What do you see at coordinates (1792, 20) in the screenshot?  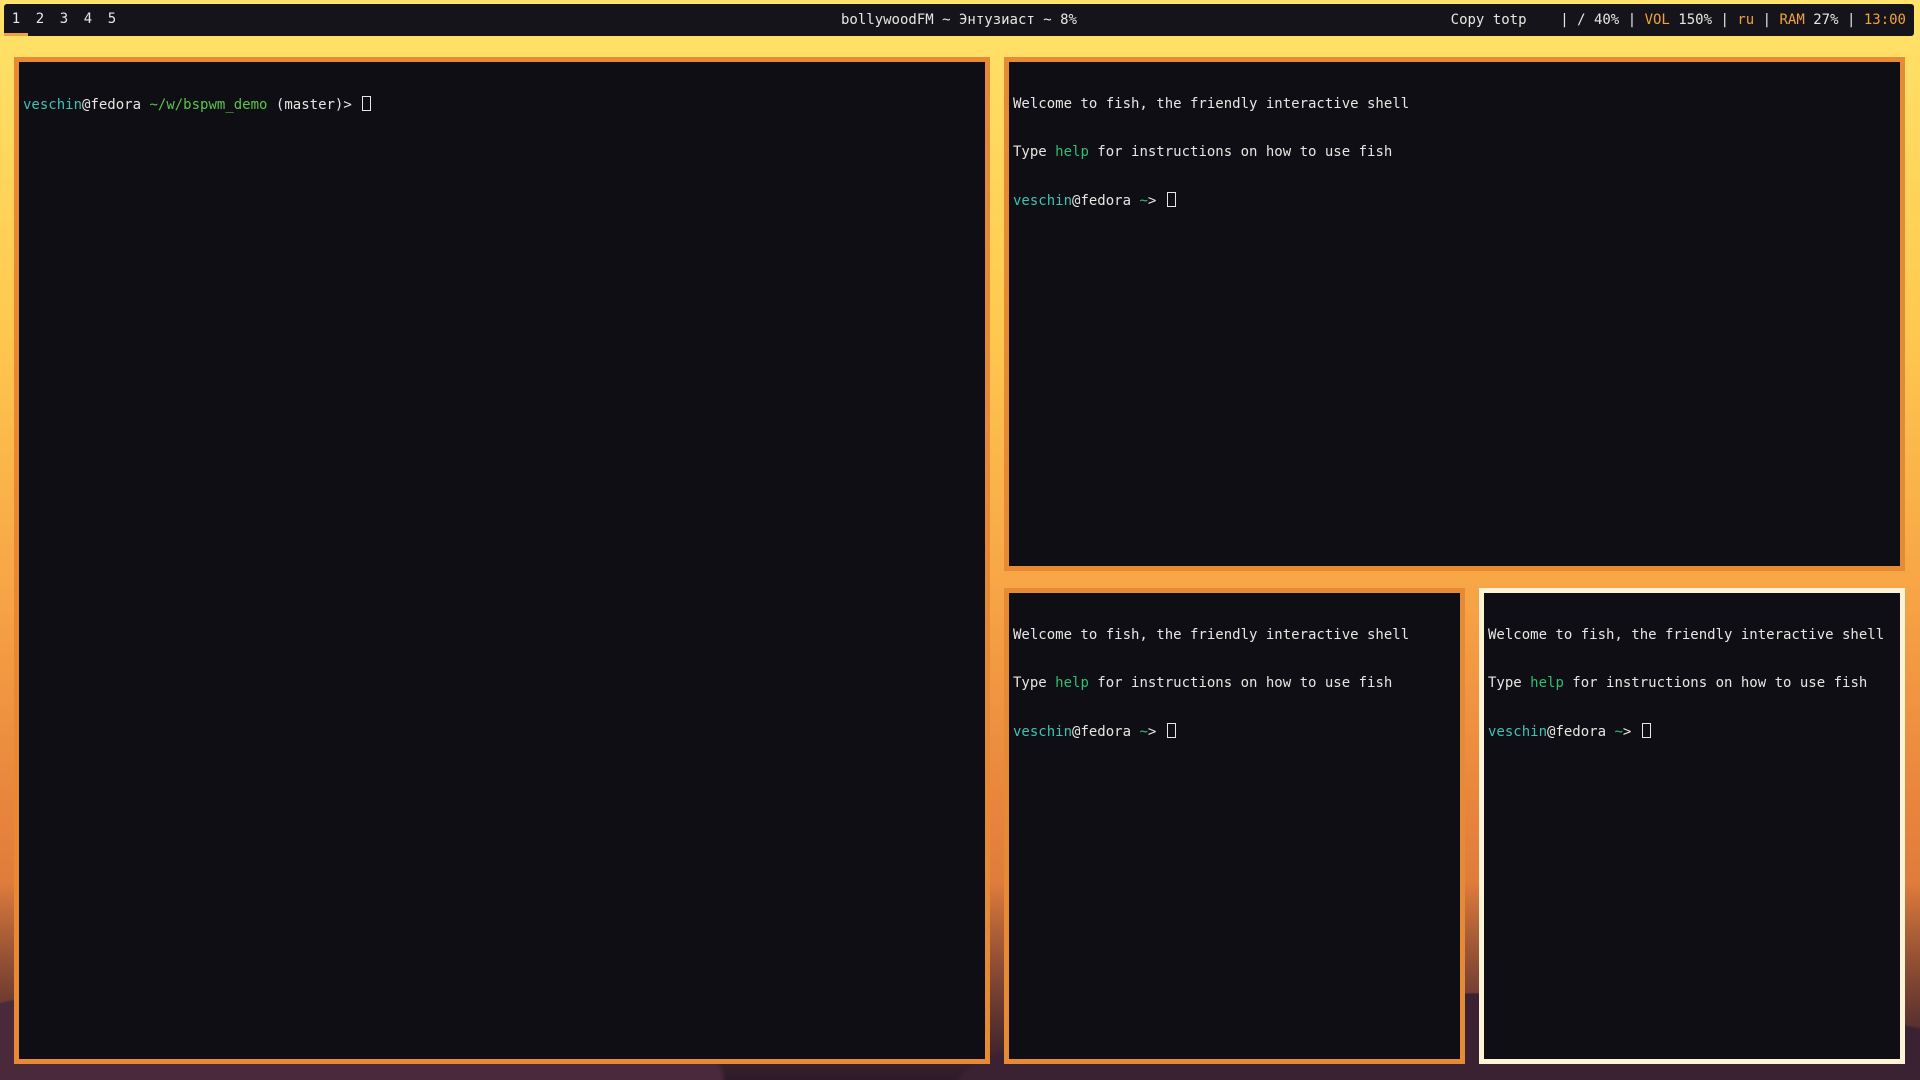 I see `ram-label: RAM` at bounding box center [1792, 20].